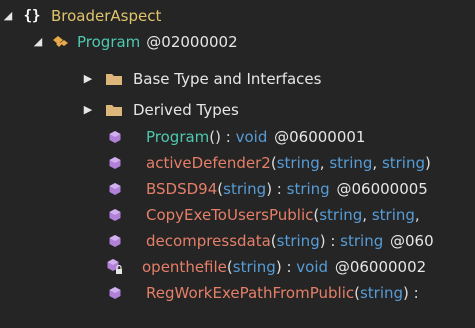 Image resolution: width=475 pixels, height=328 pixels. I want to click on member-name: CopyExeToUsersPublic, so click(230, 215).